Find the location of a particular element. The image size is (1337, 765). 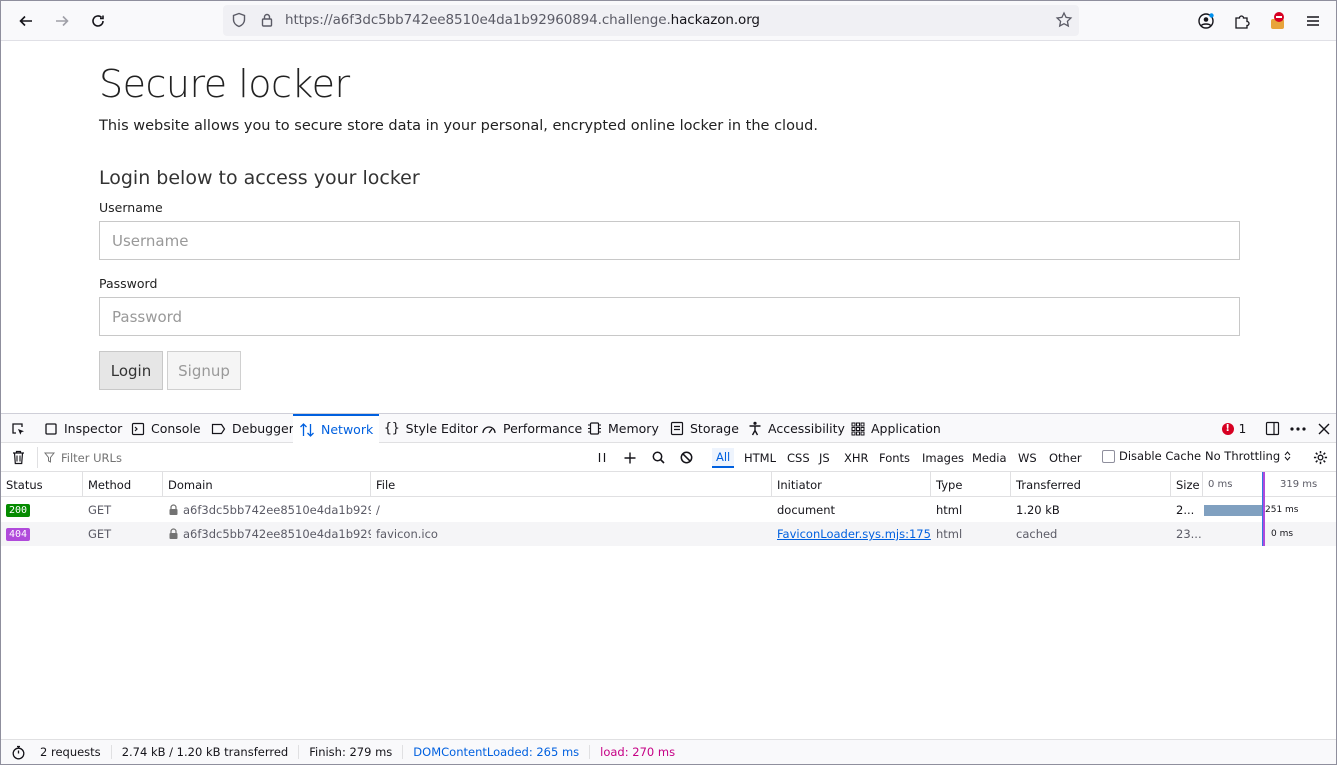

col-waterfall-start: 0 ms is located at coordinates (1220, 484).